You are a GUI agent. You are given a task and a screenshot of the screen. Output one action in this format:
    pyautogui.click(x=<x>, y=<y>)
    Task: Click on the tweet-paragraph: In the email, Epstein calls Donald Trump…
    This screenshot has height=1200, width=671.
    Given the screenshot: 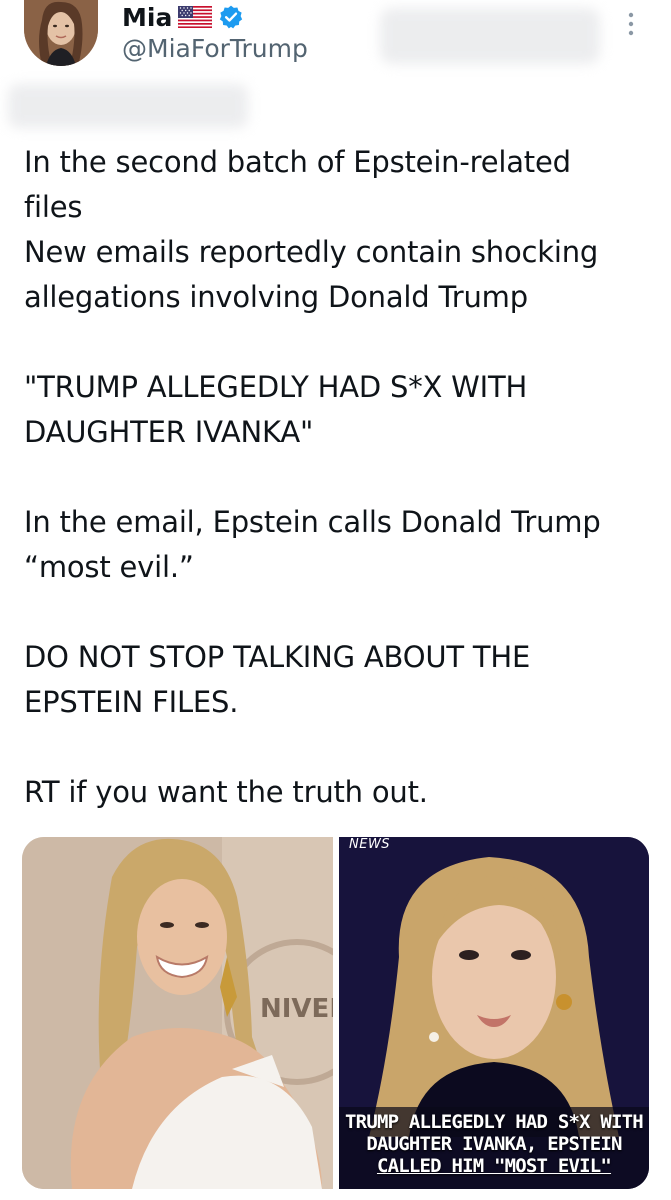 What is the action you would take?
    pyautogui.click(x=312, y=544)
    